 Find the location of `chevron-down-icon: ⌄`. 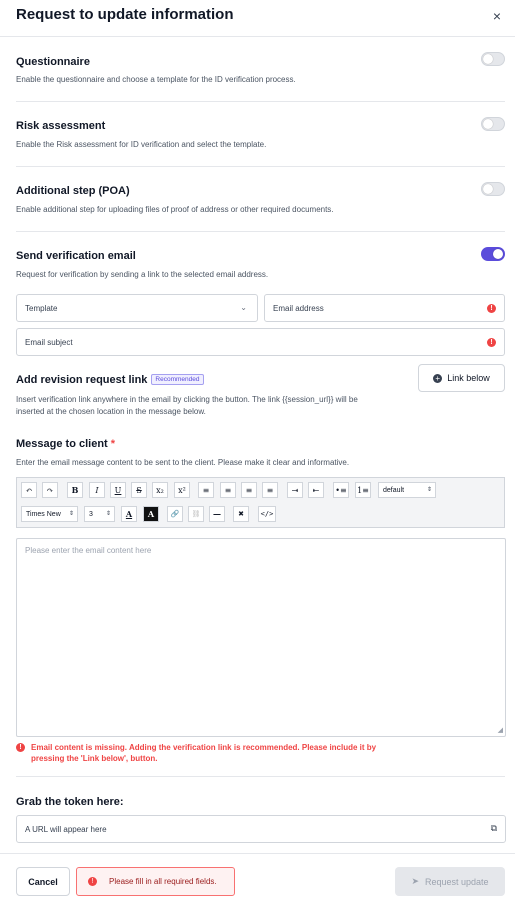

chevron-down-icon: ⌄ is located at coordinates (243, 307).